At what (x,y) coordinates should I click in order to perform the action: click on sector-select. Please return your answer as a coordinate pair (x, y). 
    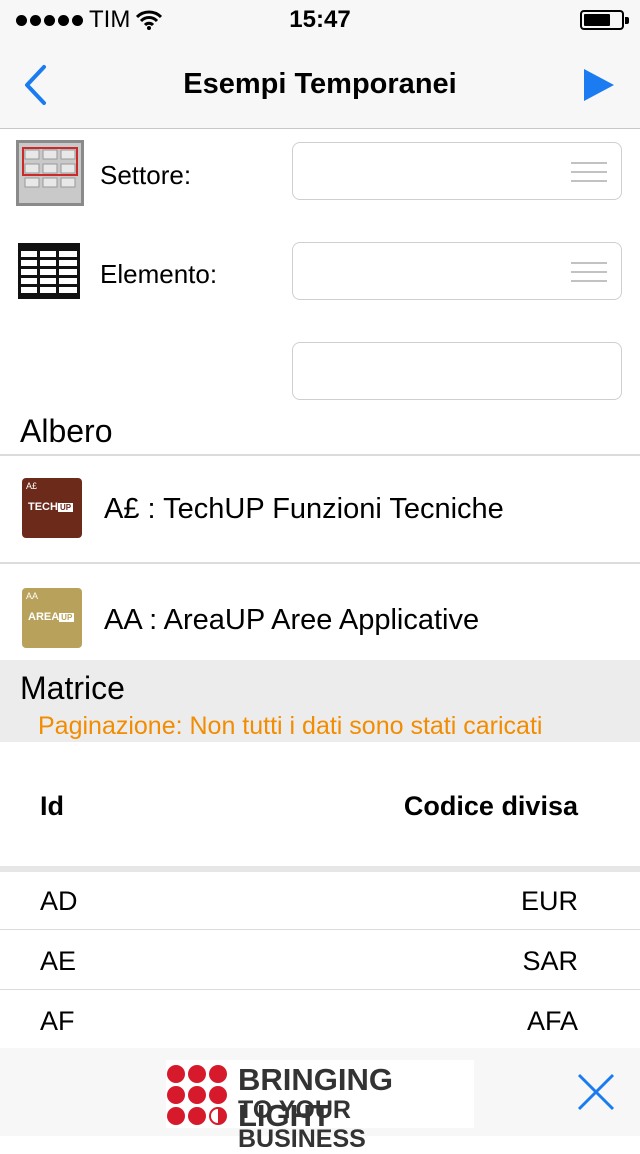
    Looking at the image, I should click on (457, 171).